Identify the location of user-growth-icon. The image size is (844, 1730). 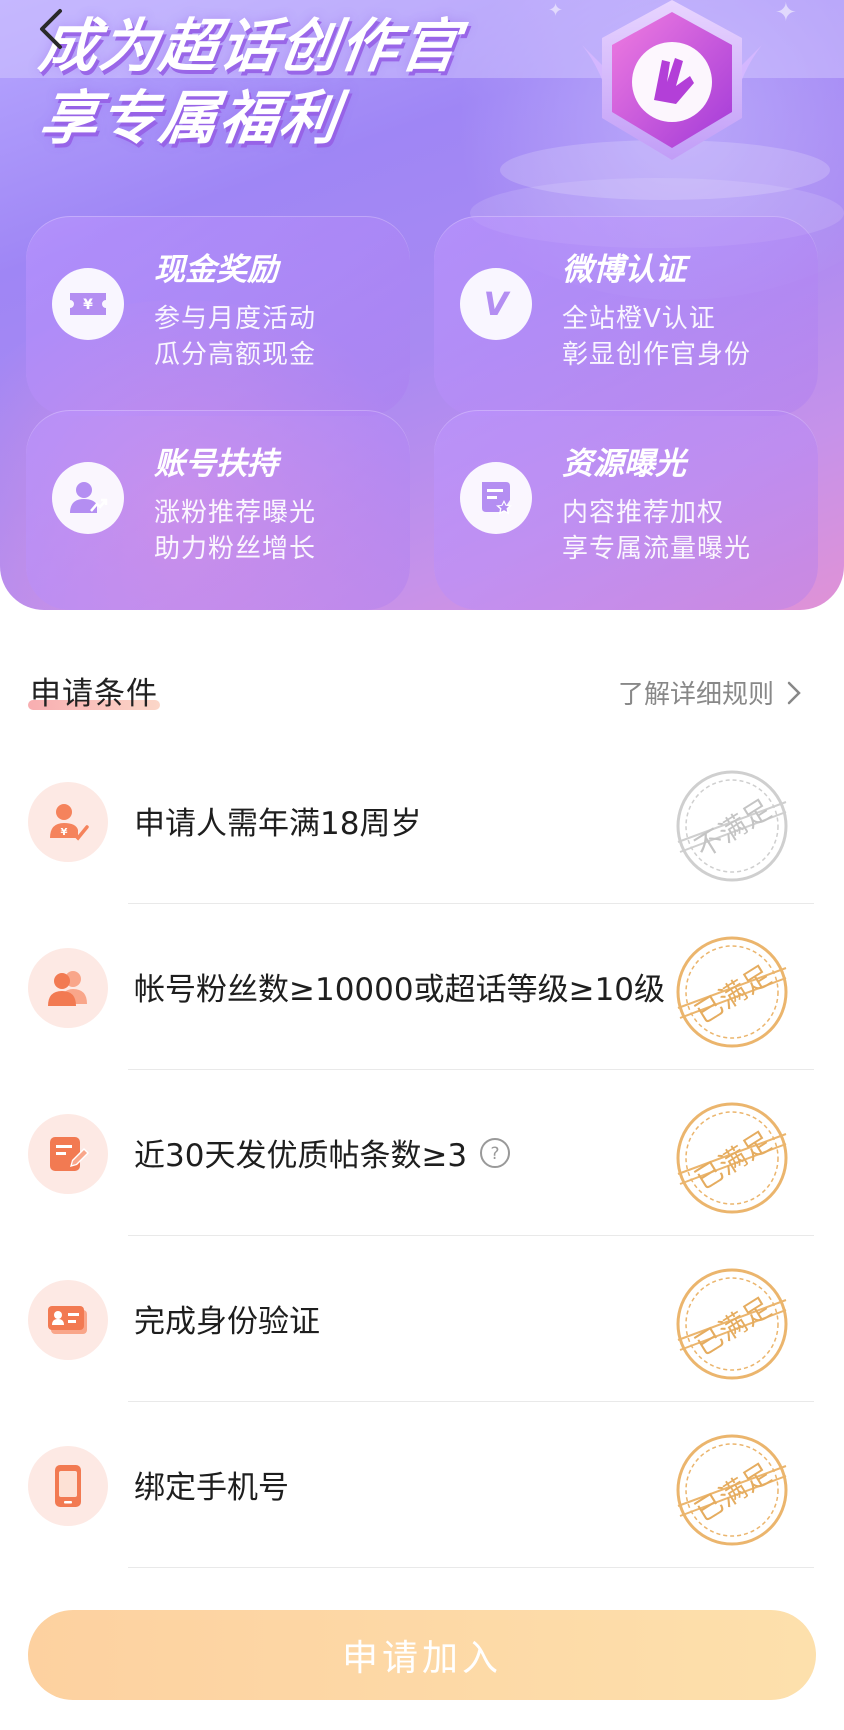
(88, 498).